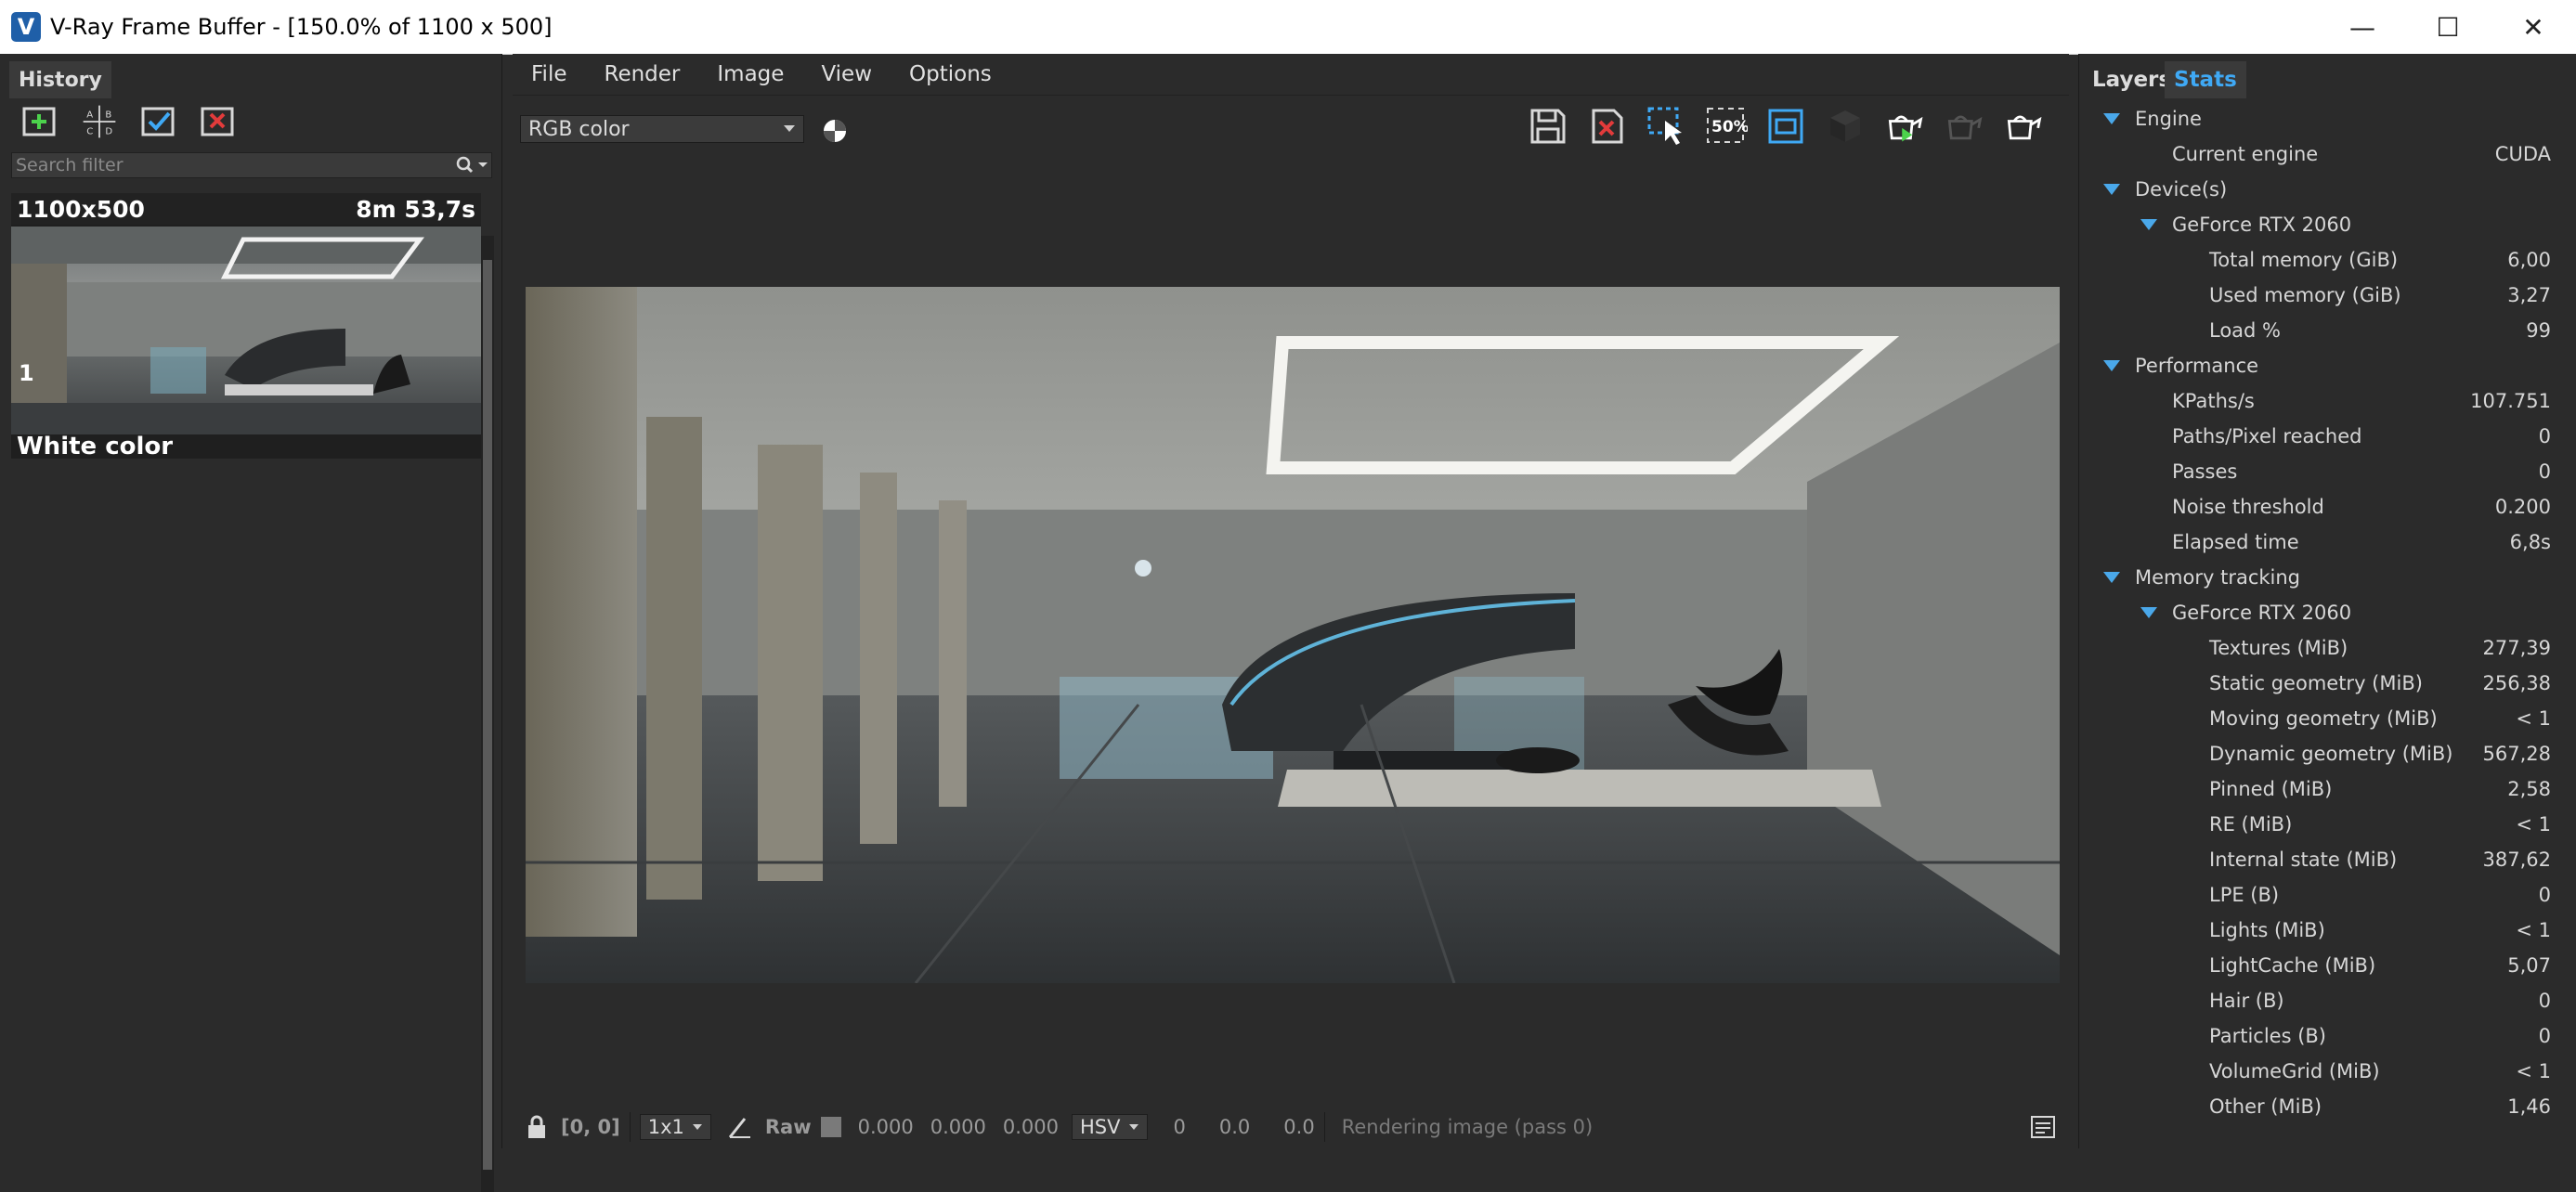 The image size is (2576, 1192). I want to click on search-filter, so click(252, 165).